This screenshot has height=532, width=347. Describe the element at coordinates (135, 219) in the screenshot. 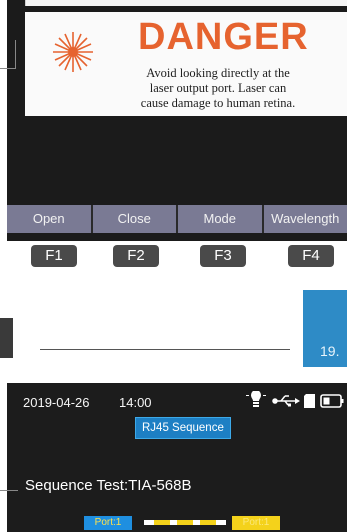

I see `softkey-close: Close` at that location.